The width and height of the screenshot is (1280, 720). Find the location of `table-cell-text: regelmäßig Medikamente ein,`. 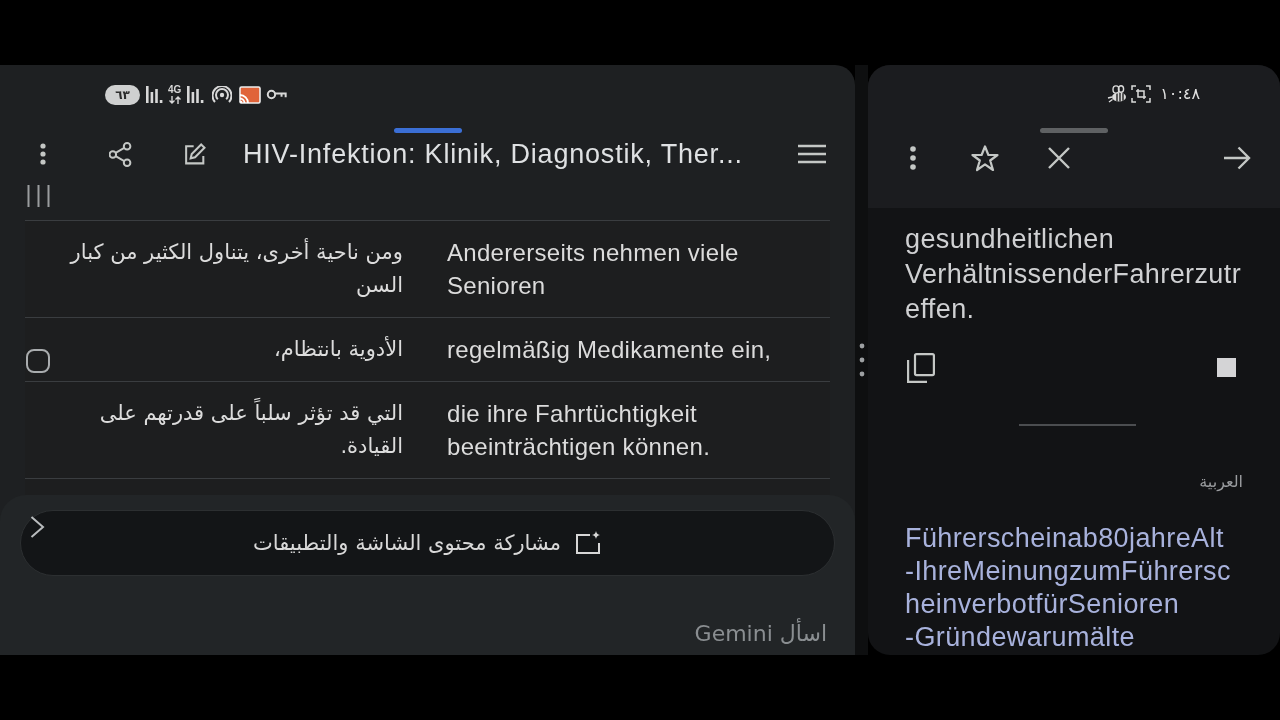

table-cell-text: regelmäßig Medikamente ein, is located at coordinates (610, 350).